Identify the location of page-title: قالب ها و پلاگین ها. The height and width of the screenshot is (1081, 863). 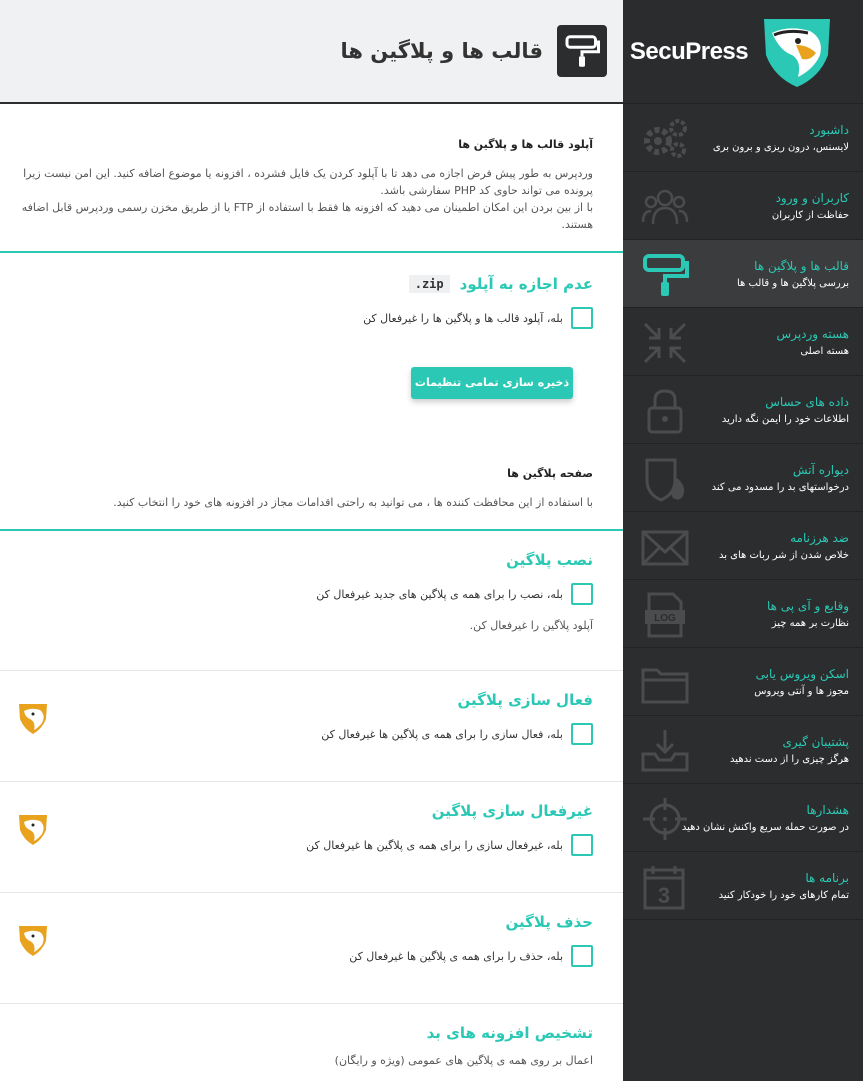
(441, 51).